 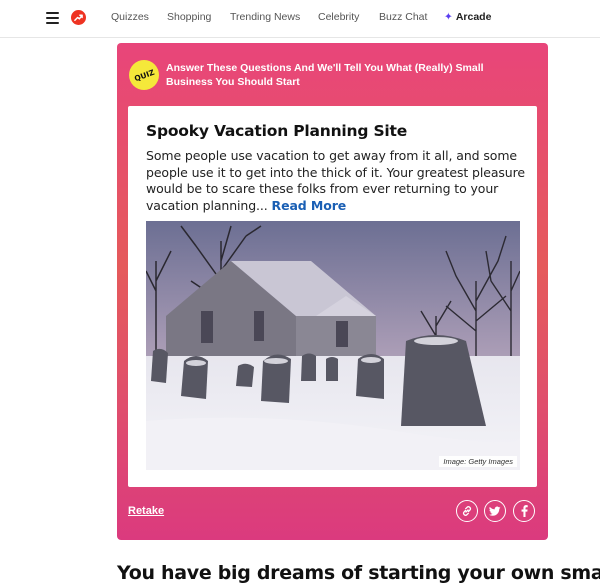 I want to click on trending-logo-icon, so click(x=78, y=17).